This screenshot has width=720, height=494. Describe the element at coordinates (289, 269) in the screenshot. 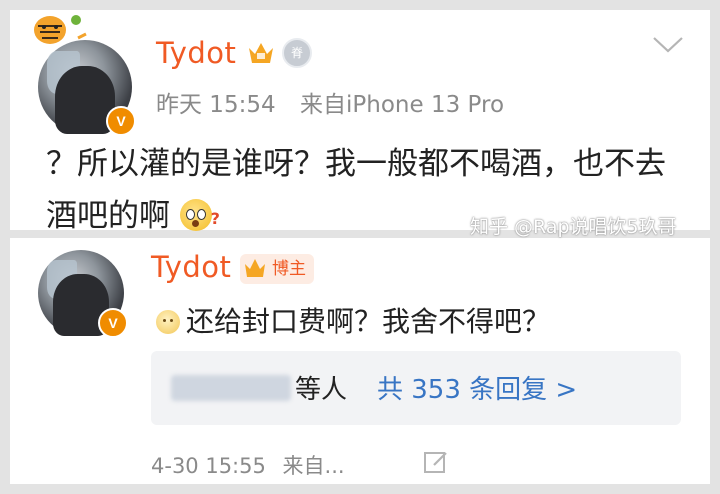

I see `blogger-badge-label: 博主` at that location.